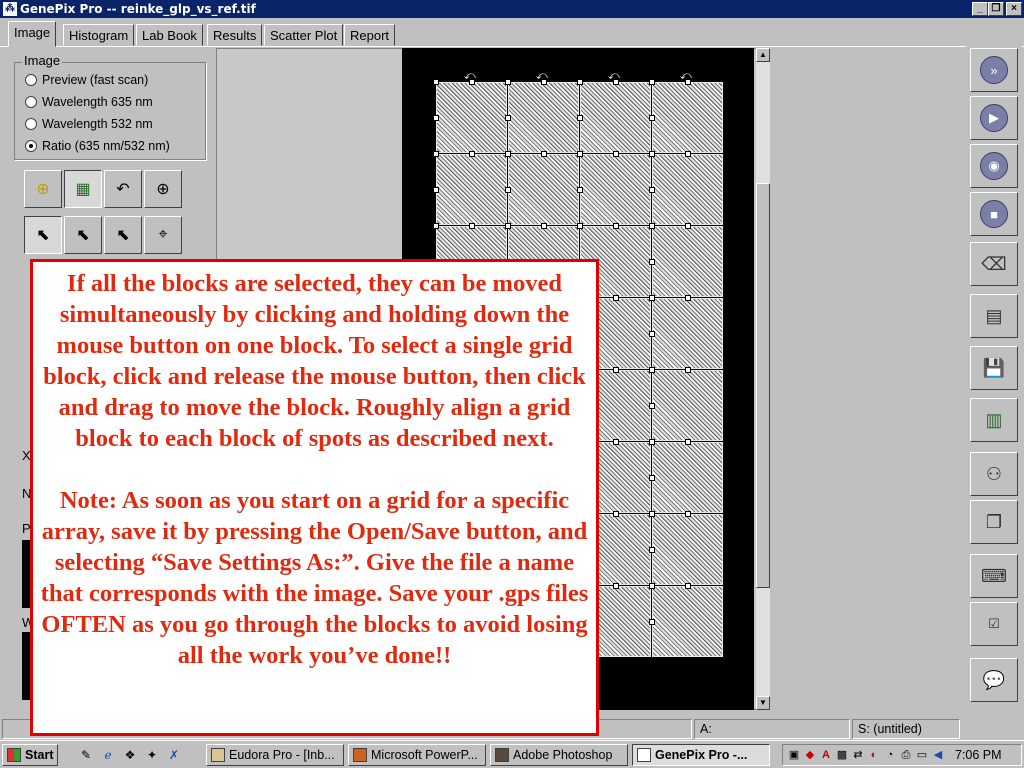 The image size is (1024, 768). Describe the element at coordinates (826, 755) in the screenshot. I see `ati-icon: A` at that location.